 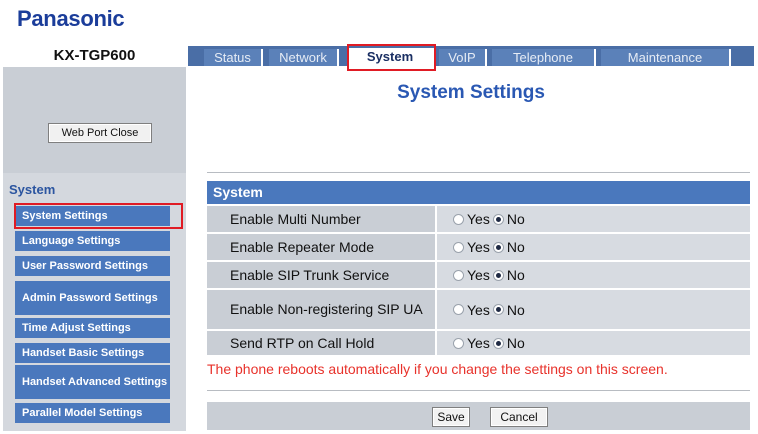 I want to click on setting-row-sip-trunk: Enable SIP Trunk Service Yes No, so click(x=478, y=275).